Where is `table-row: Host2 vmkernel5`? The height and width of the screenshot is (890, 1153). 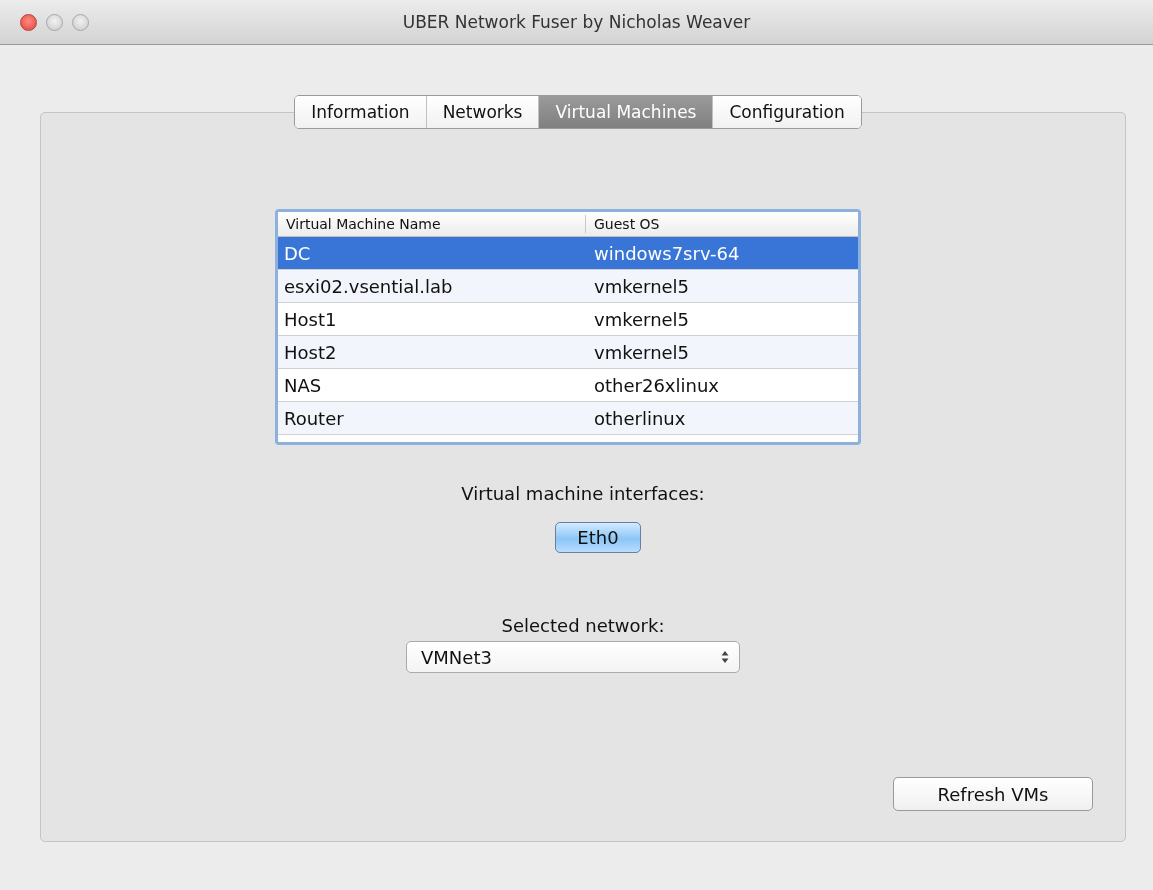
table-row: Host2 vmkernel5 is located at coordinates (568, 352).